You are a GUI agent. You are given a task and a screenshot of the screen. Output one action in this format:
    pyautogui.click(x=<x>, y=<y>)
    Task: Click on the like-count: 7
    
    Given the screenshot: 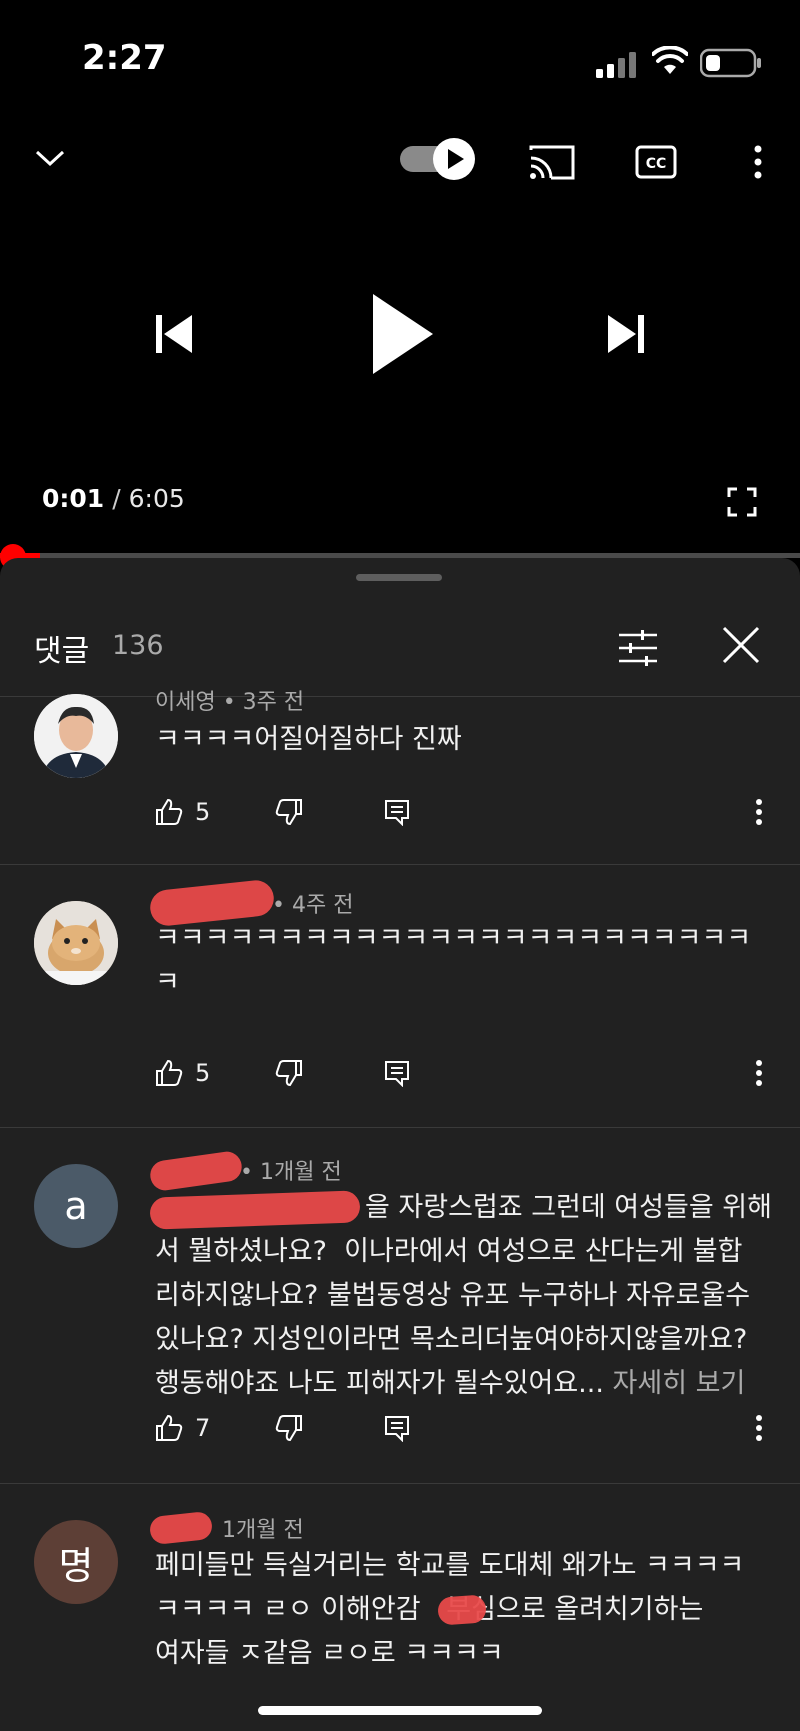 What is the action you would take?
    pyautogui.click(x=203, y=1428)
    